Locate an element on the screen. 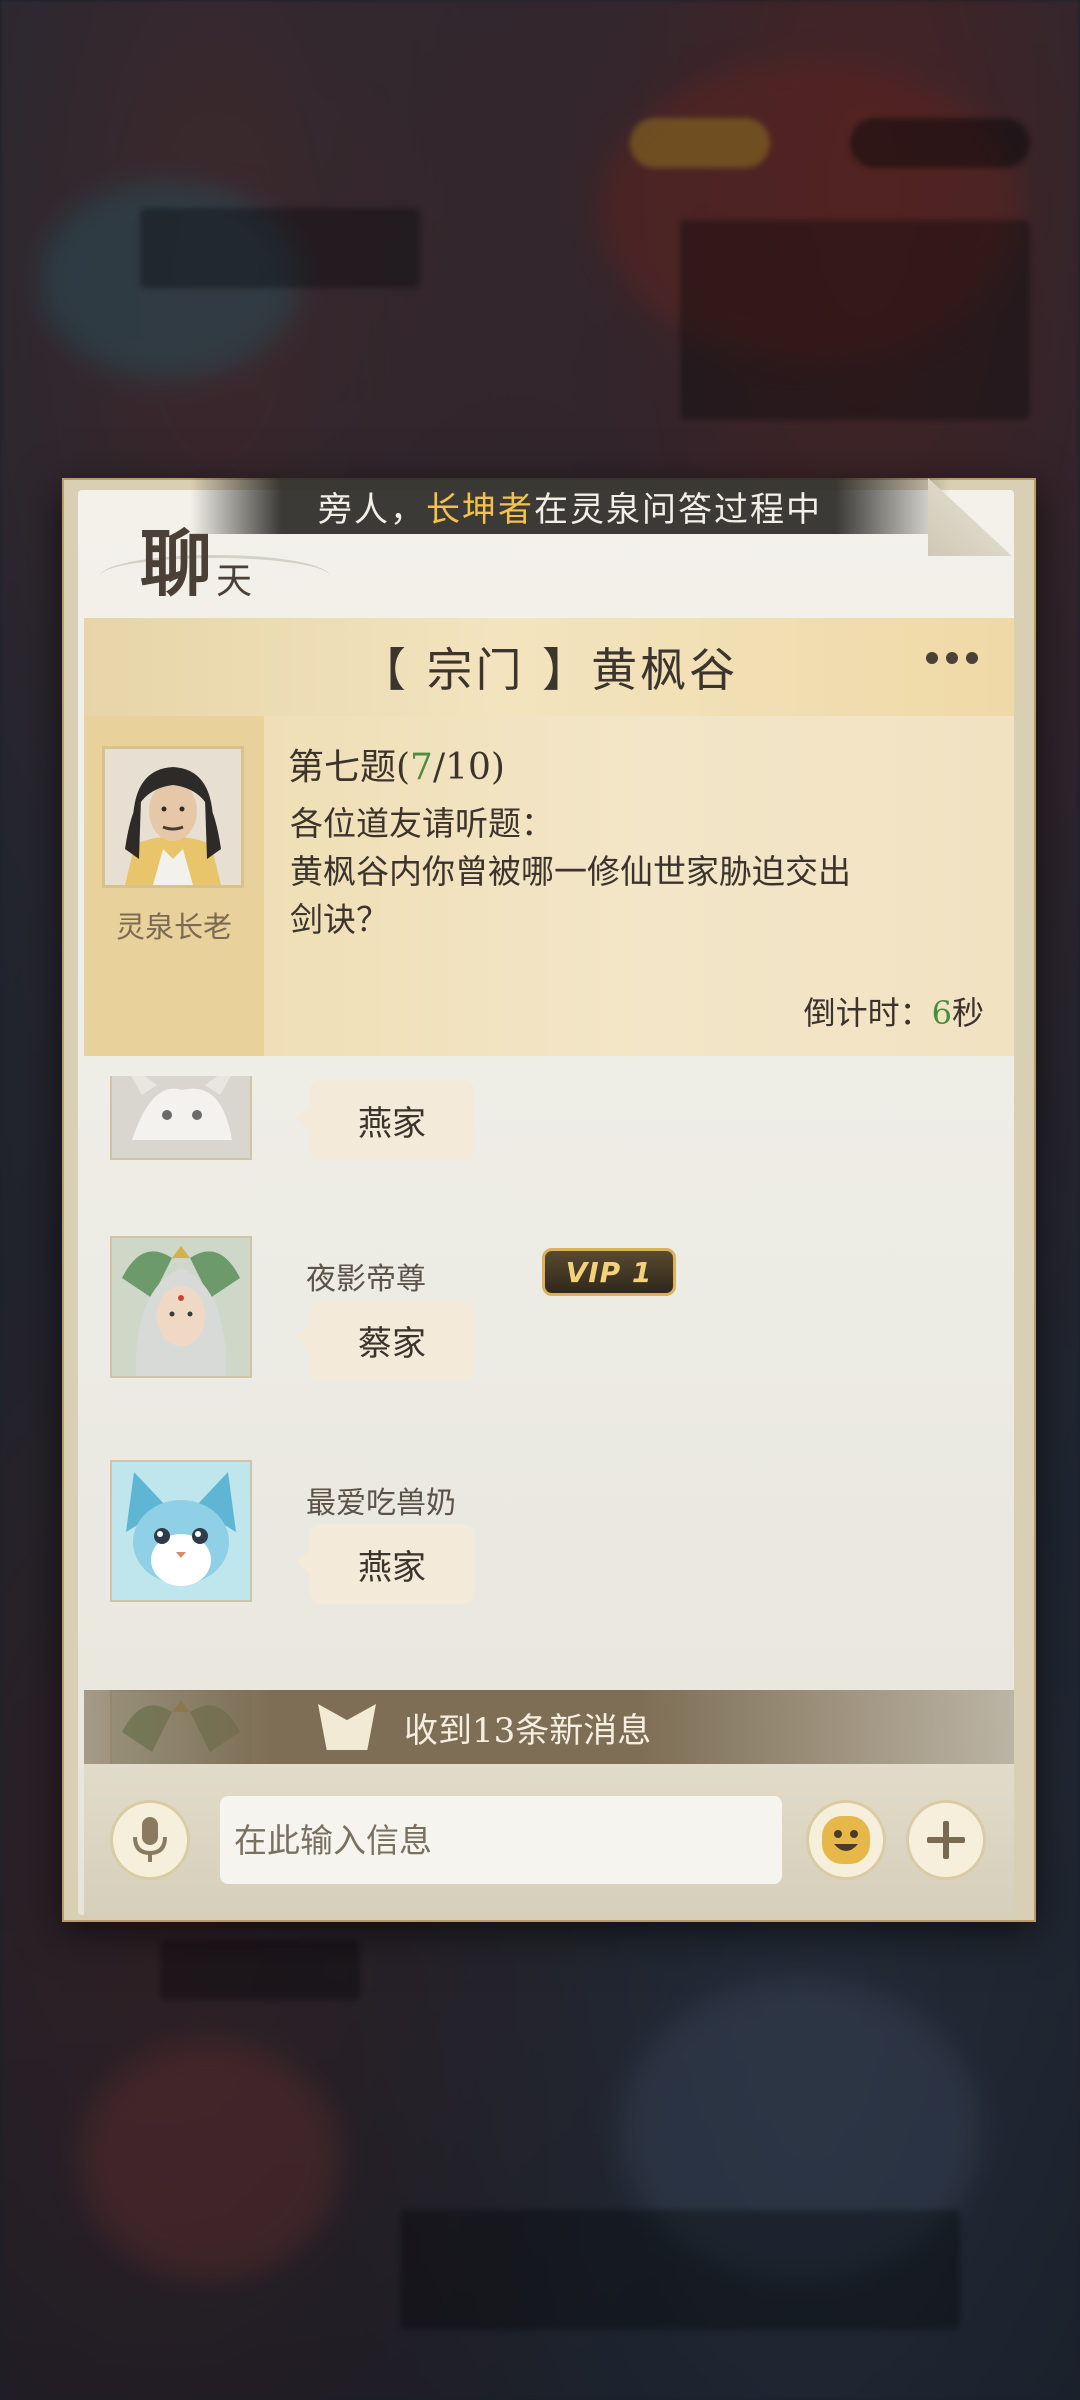  quiz-current-number: 7 is located at coordinates (421, 767).